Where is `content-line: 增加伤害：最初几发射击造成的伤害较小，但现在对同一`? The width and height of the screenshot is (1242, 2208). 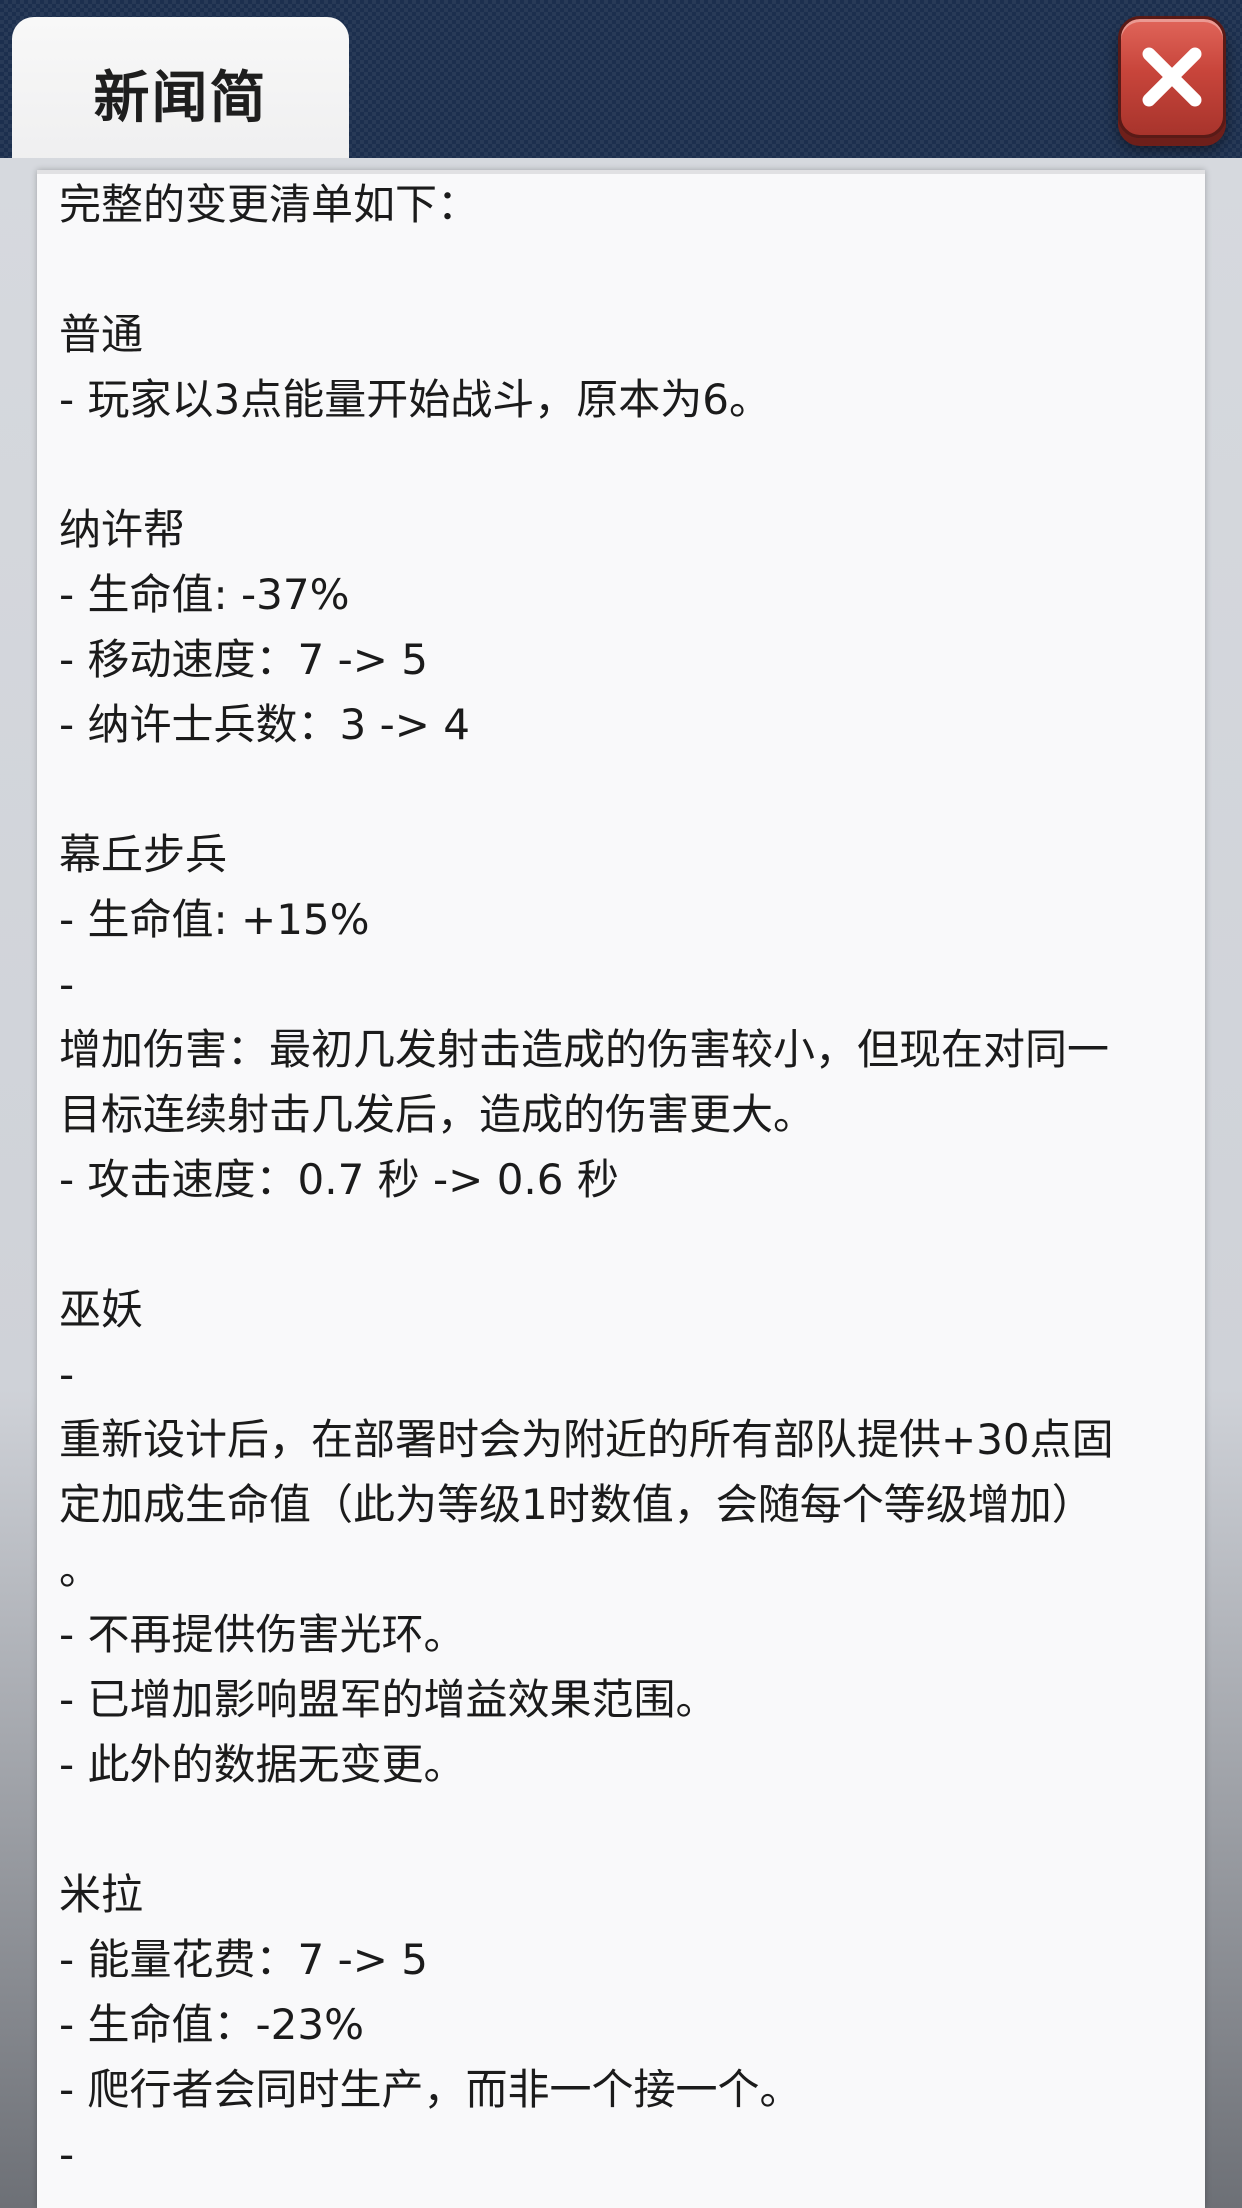
content-line: 增加伤害：最初几发射击造成的伤害较小，但现在对同一 is located at coordinates (584, 1049).